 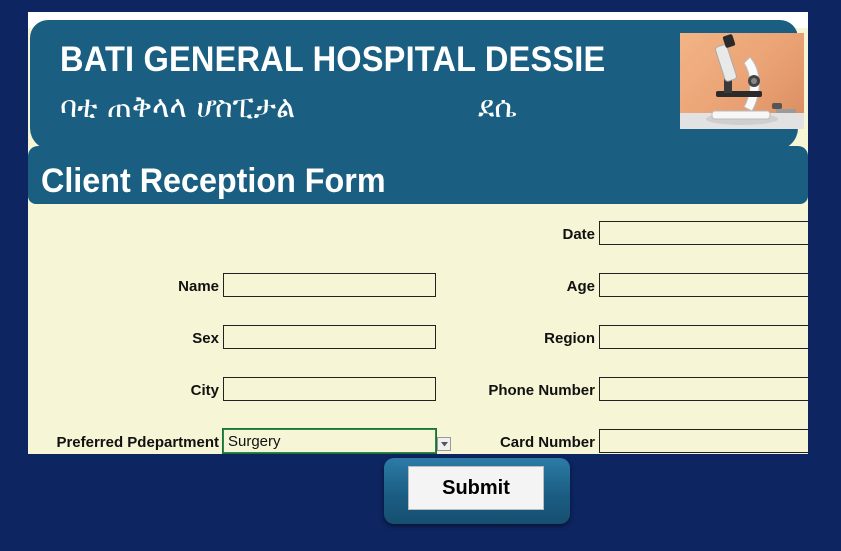 I want to click on microscope-icon, so click(x=742, y=81).